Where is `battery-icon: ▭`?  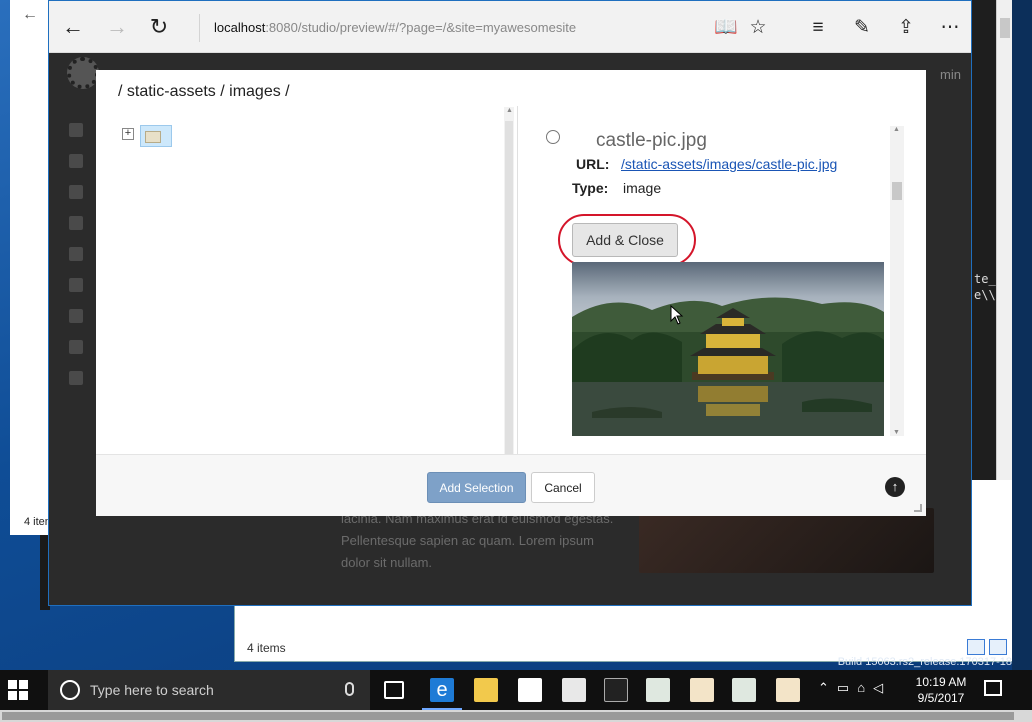 battery-icon: ▭ is located at coordinates (843, 688).